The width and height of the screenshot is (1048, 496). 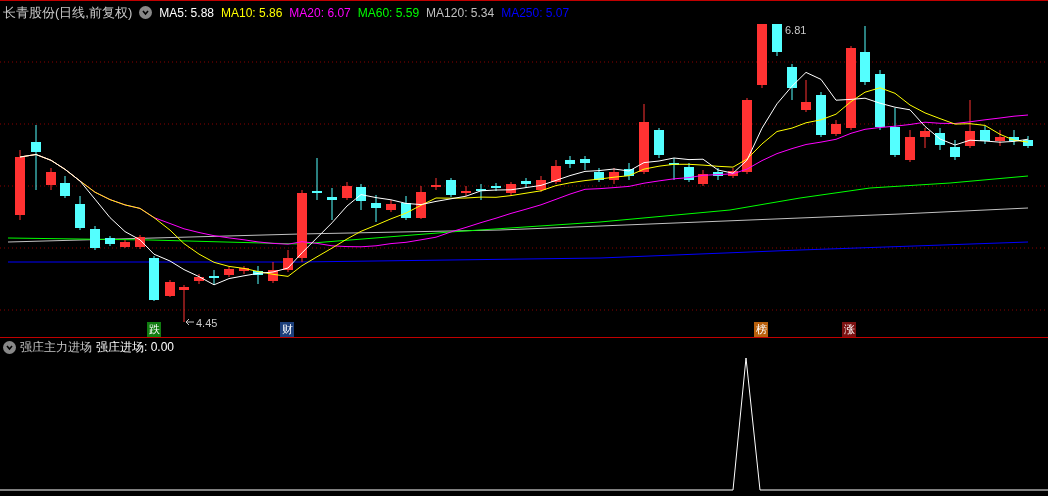 I want to click on stock-title: 长青股份(日线,前复权), so click(x=68, y=12).